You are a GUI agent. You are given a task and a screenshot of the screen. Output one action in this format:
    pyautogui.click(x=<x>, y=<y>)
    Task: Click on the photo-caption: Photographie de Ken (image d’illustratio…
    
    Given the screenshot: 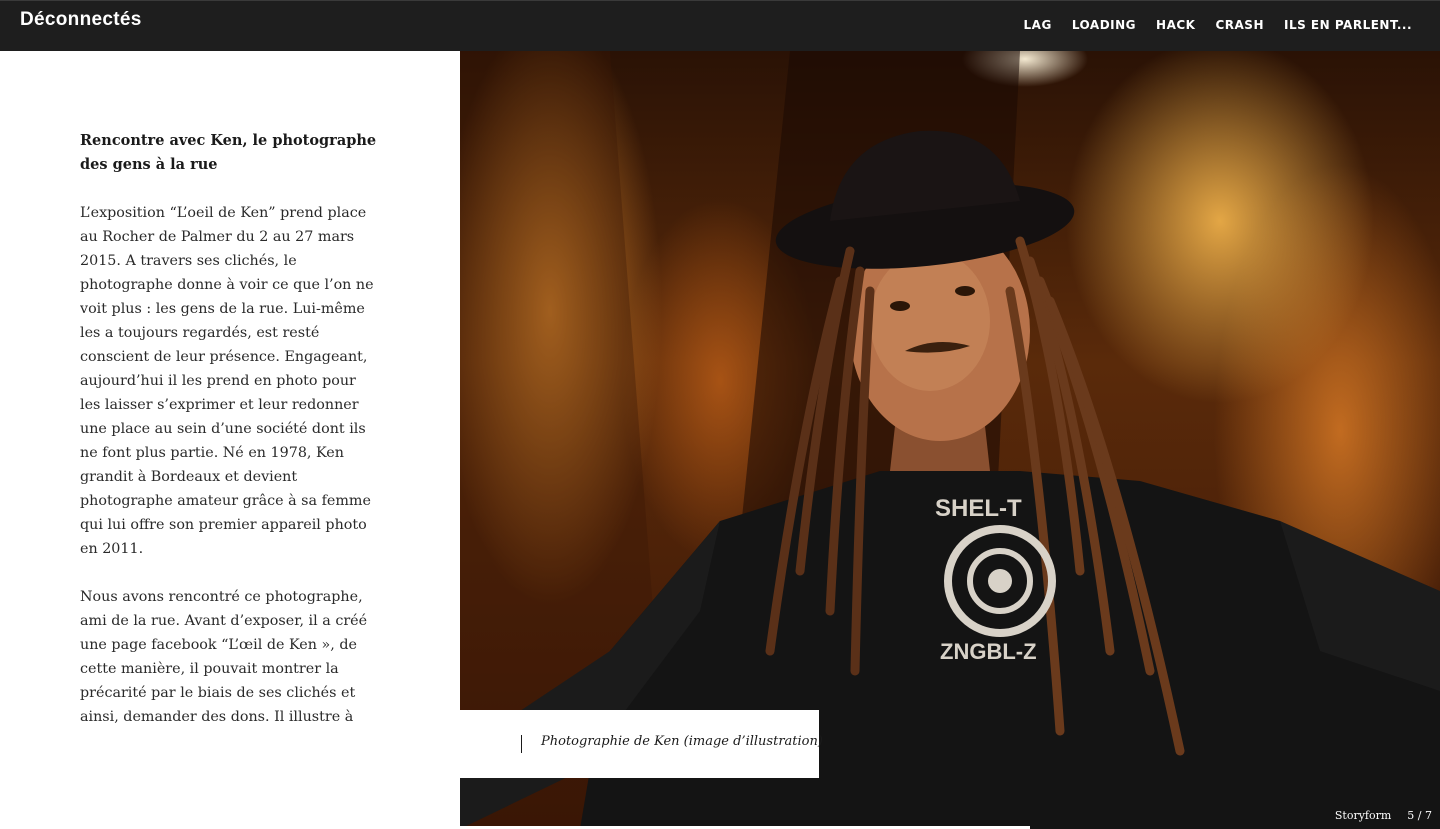 What is the action you would take?
    pyautogui.click(x=682, y=741)
    